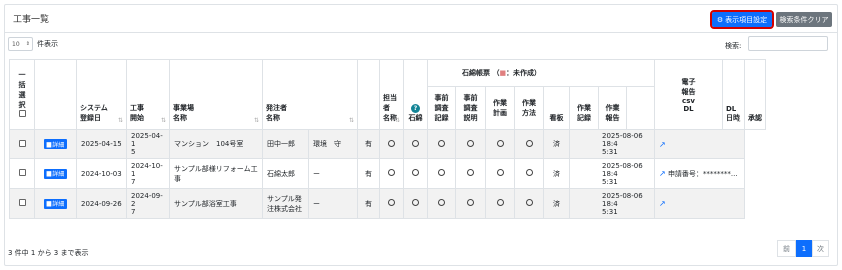 This screenshot has height=270, width=842. I want to click on cell-system-date: 2024-10-03, so click(101, 173).